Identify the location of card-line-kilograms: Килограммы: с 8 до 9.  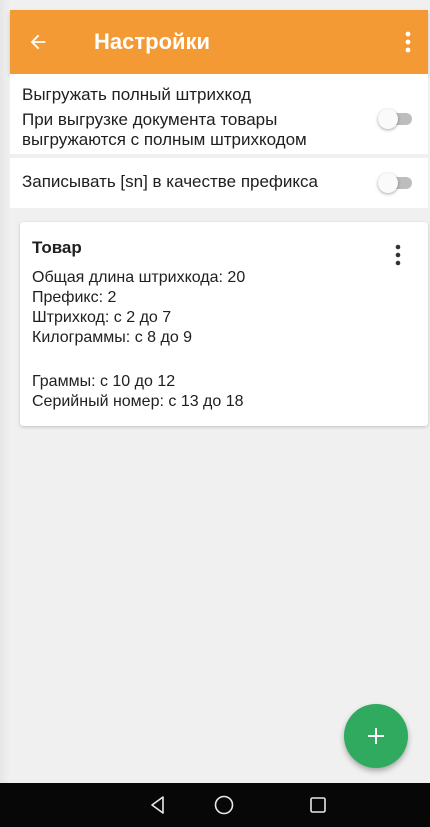
(112, 337).